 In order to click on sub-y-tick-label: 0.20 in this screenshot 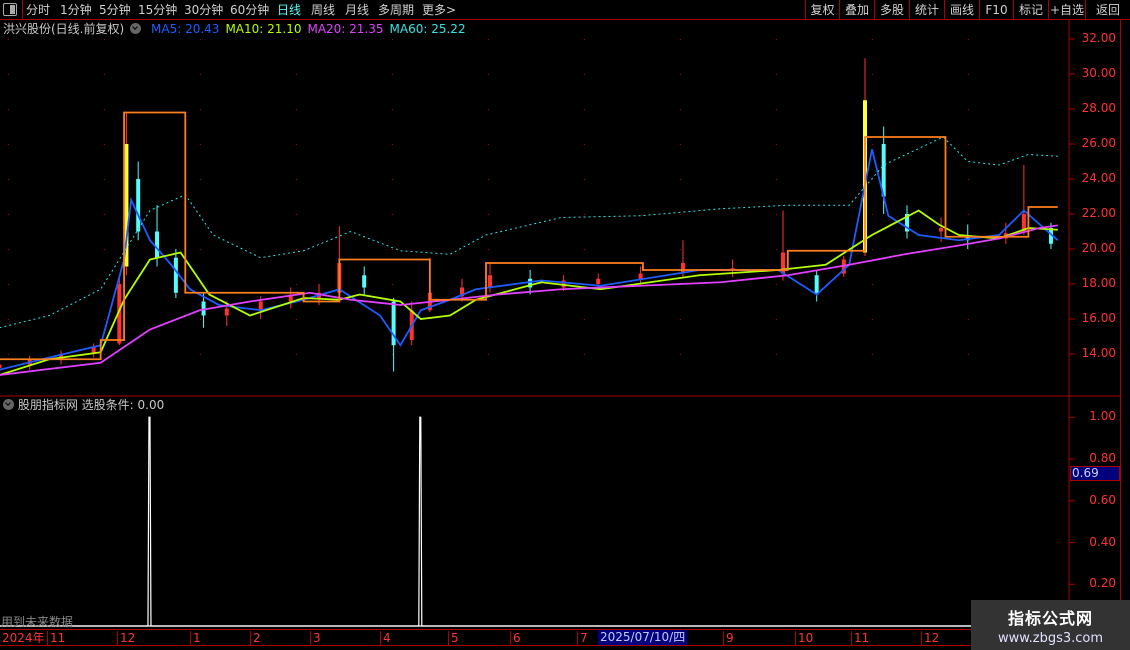, I will do `click(1102, 583)`.